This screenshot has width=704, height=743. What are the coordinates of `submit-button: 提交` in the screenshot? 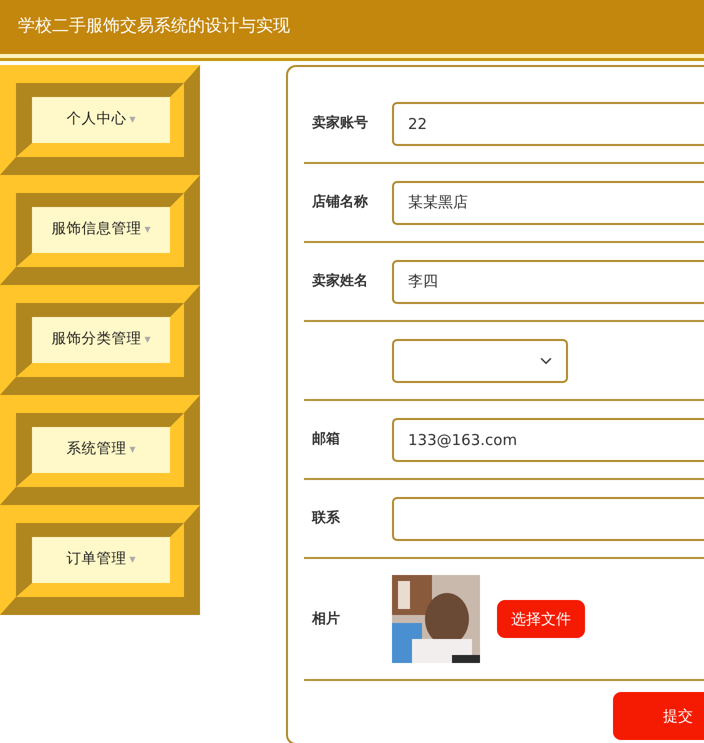 It's located at (658, 716).